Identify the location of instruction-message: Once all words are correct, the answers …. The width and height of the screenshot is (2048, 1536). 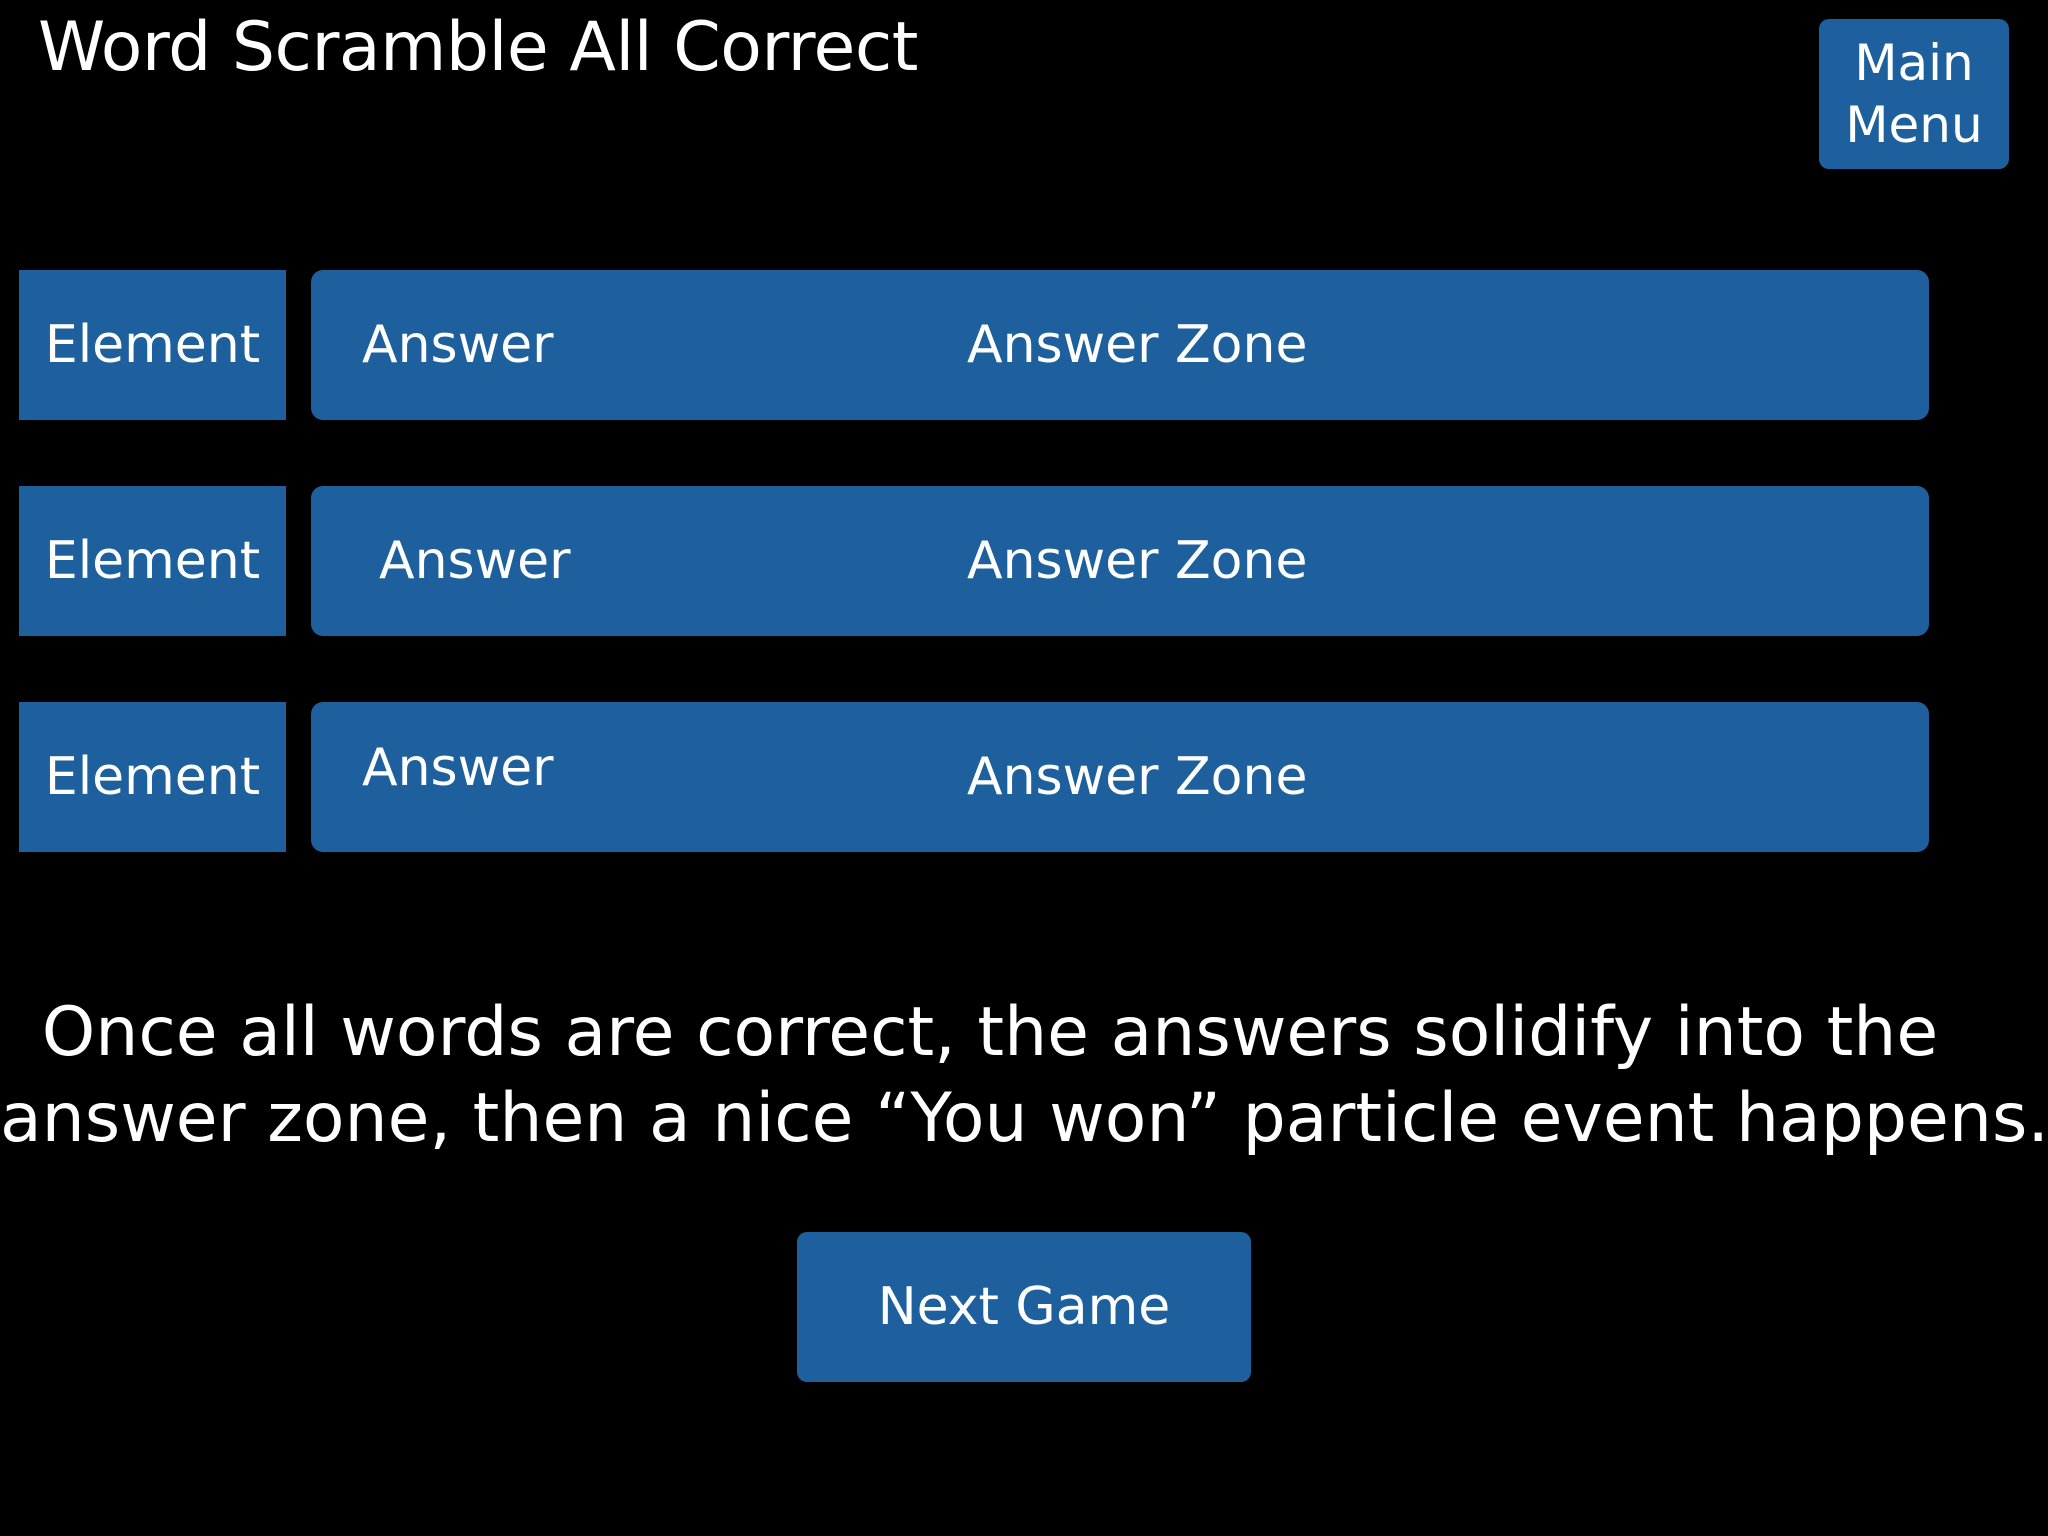
(1024, 1076).